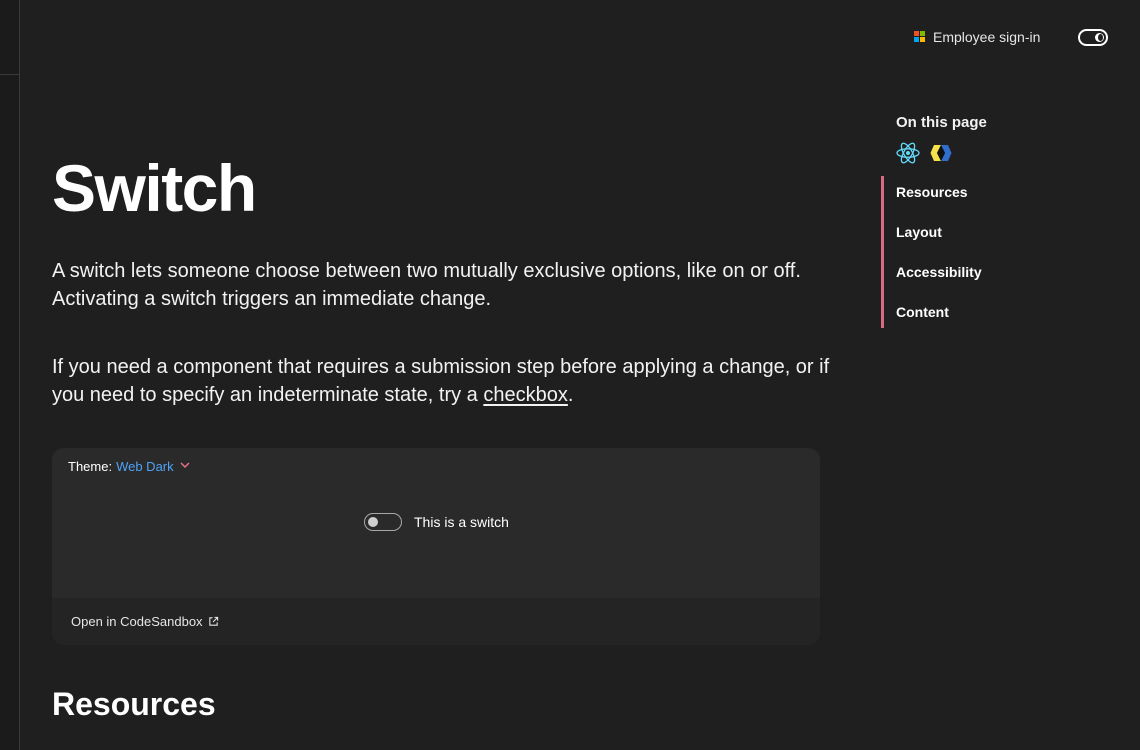 Image resolution: width=1140 pixels, height=750 pixels. Describe the element at coordinates (570, 395) in the screenshot. I see `guidance-suffix: .` at that location.